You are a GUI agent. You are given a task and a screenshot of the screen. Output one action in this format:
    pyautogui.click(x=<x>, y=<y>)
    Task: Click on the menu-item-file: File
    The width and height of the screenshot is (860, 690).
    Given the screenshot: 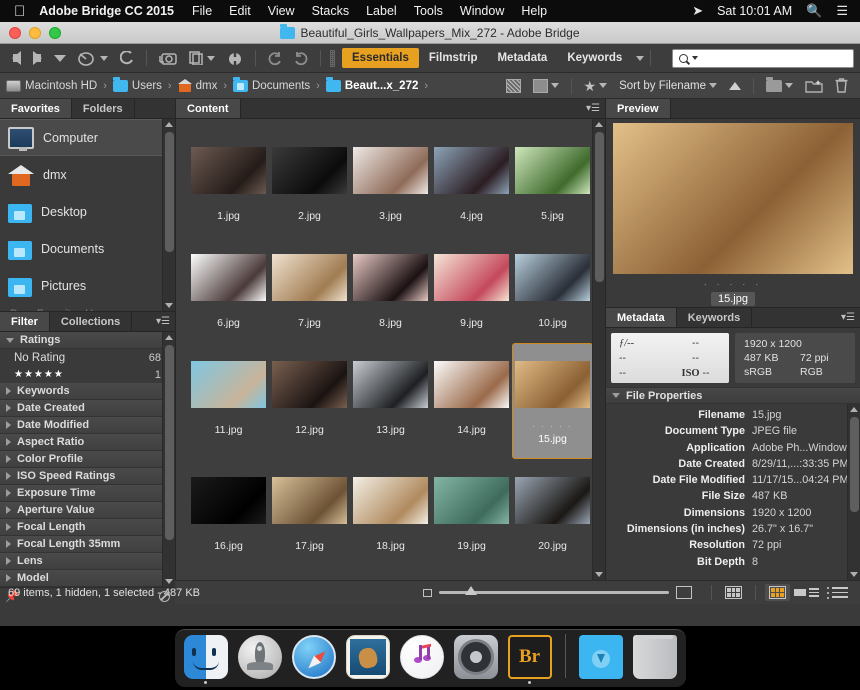 What is the action you would take?
    pyautogui.click(x=202, y=11)
    